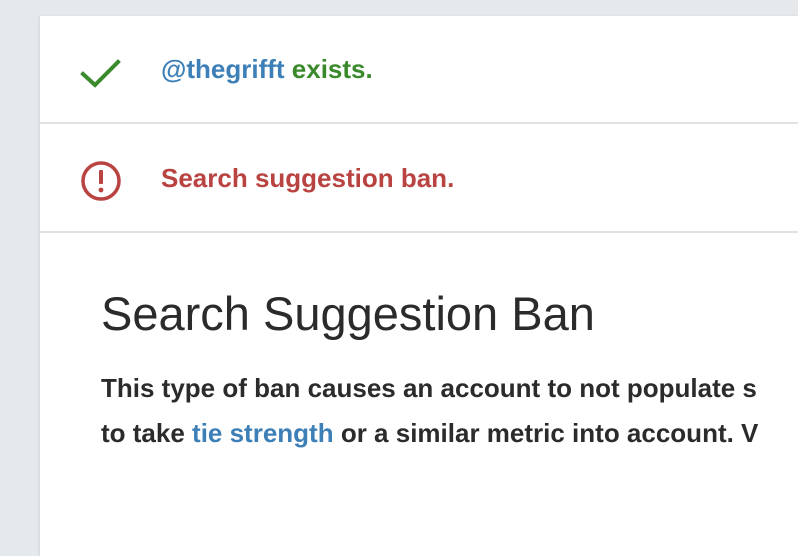 This screenshot has width=798, height=556. What do you see at coordinates (348, 313) in the screenshot?
I see `ban-heading: Search Suggestion Ban` at bounding box center [348, 313].